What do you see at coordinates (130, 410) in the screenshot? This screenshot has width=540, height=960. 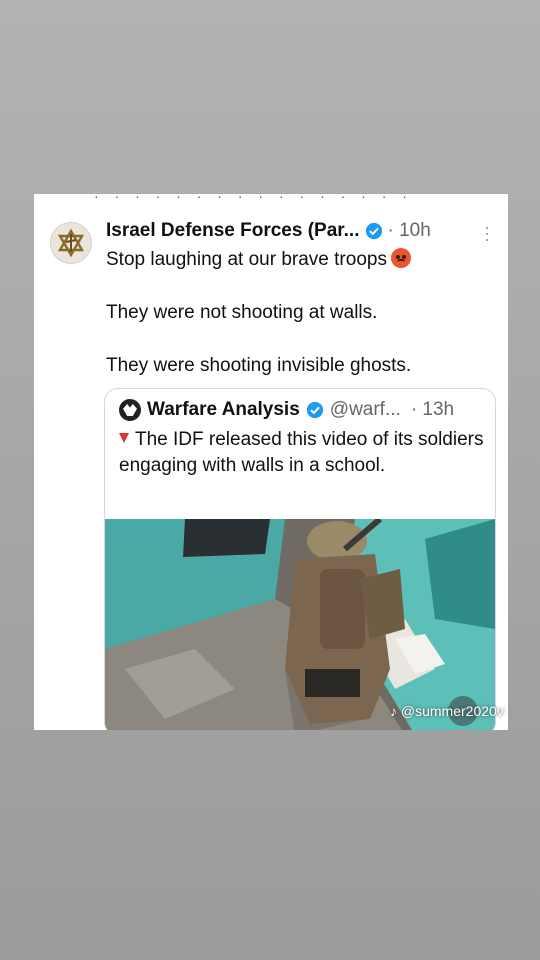 I see `quoted-author-avatar` at bounding box center [130, 410].